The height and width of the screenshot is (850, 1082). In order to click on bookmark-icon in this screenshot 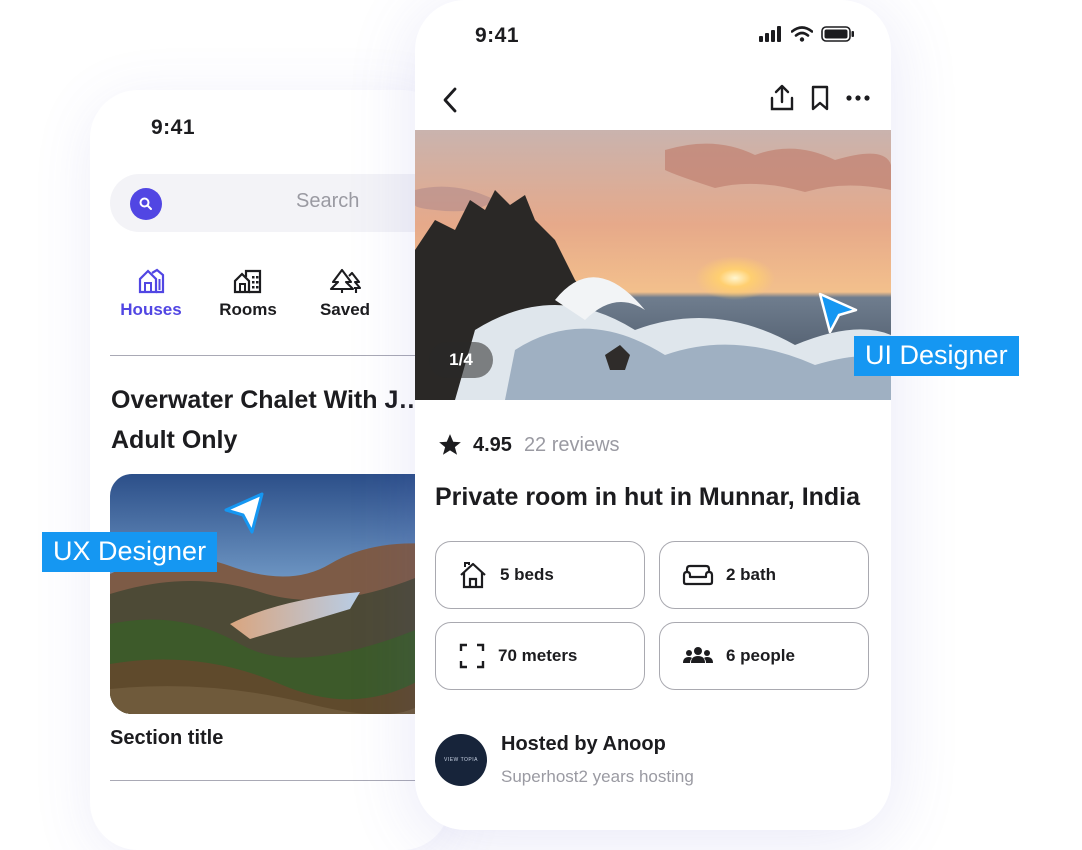, I will do `click(820, 98)`.